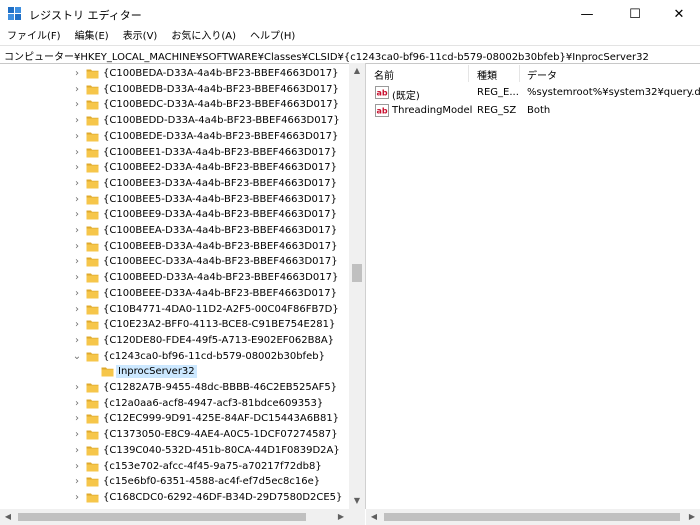 The image size is (700, 525). I want to click on tree-horizontal-scrollbar: ◀ ▶, so click(174, 517).